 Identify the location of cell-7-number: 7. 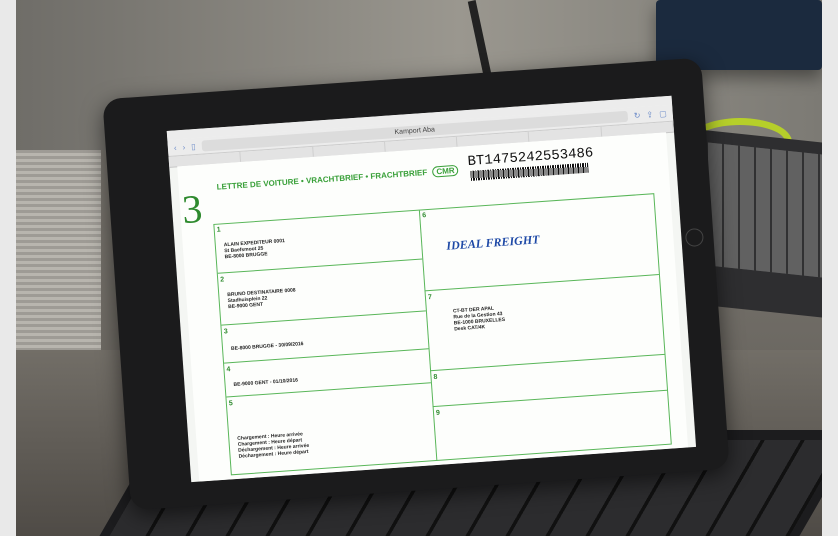
(430, 297).